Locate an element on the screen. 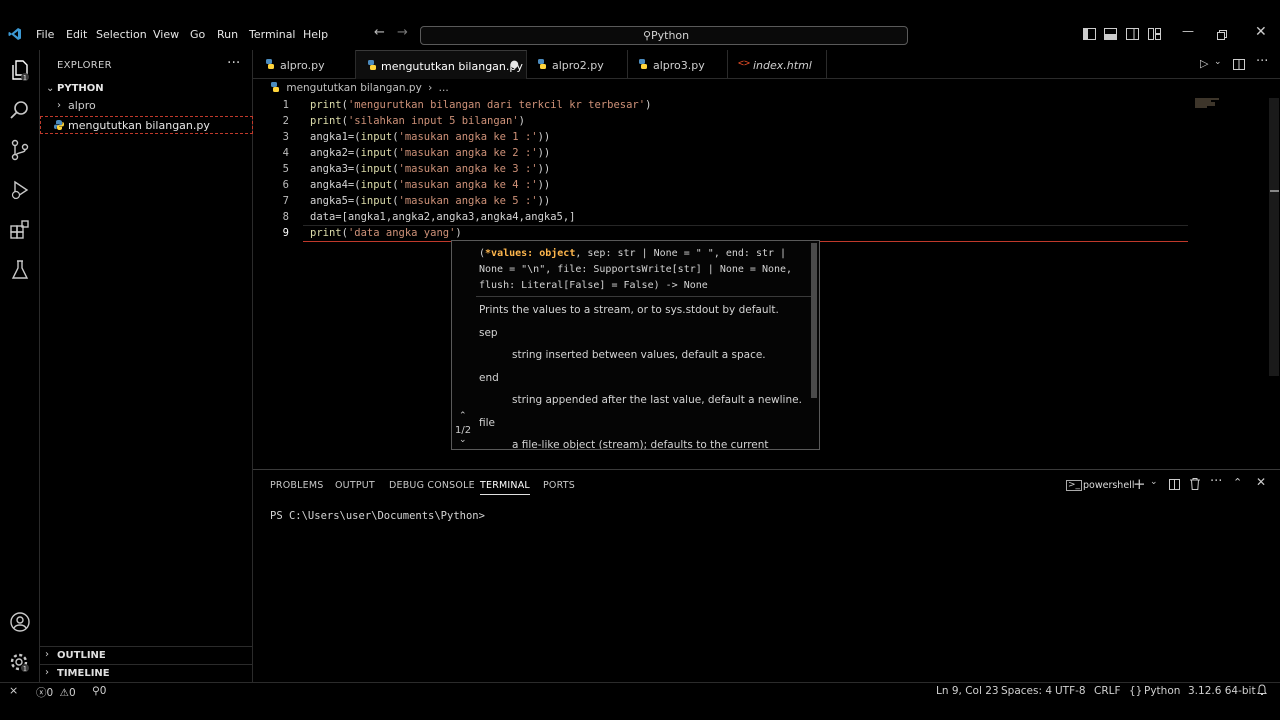 The height and width of the screenshot is (720, 1280). menu-go: Go is located at coordinates (197, 34).